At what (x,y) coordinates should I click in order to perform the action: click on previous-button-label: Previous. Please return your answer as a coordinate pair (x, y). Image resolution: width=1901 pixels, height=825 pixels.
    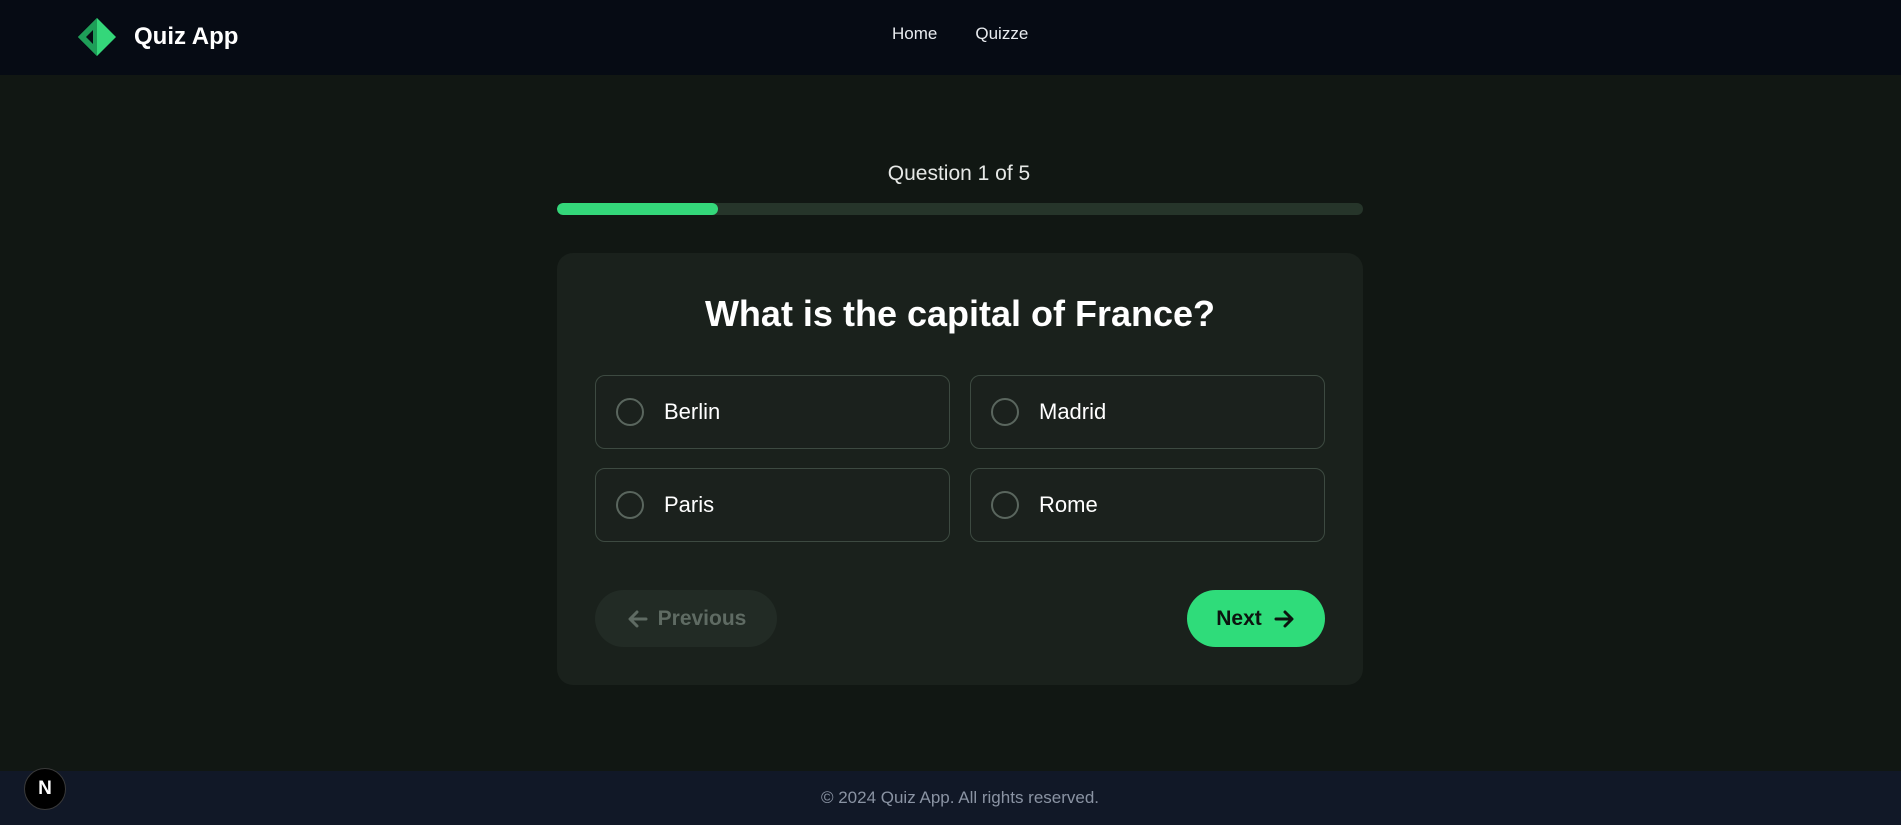
    Looking at the image, I should click on (702, 618).